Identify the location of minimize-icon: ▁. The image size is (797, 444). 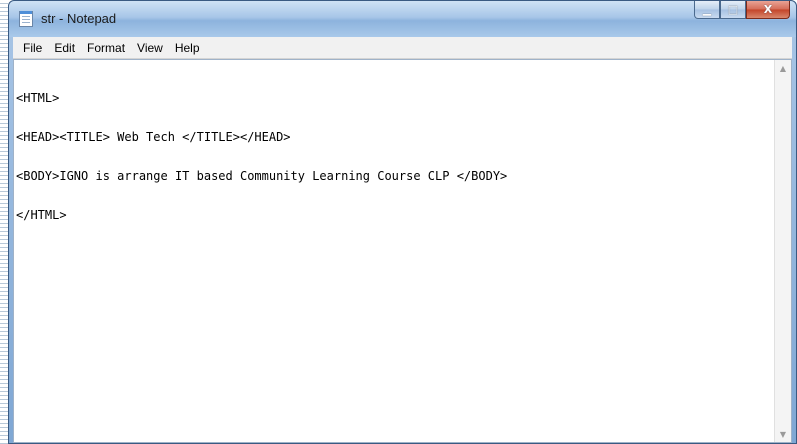
(707, 9).